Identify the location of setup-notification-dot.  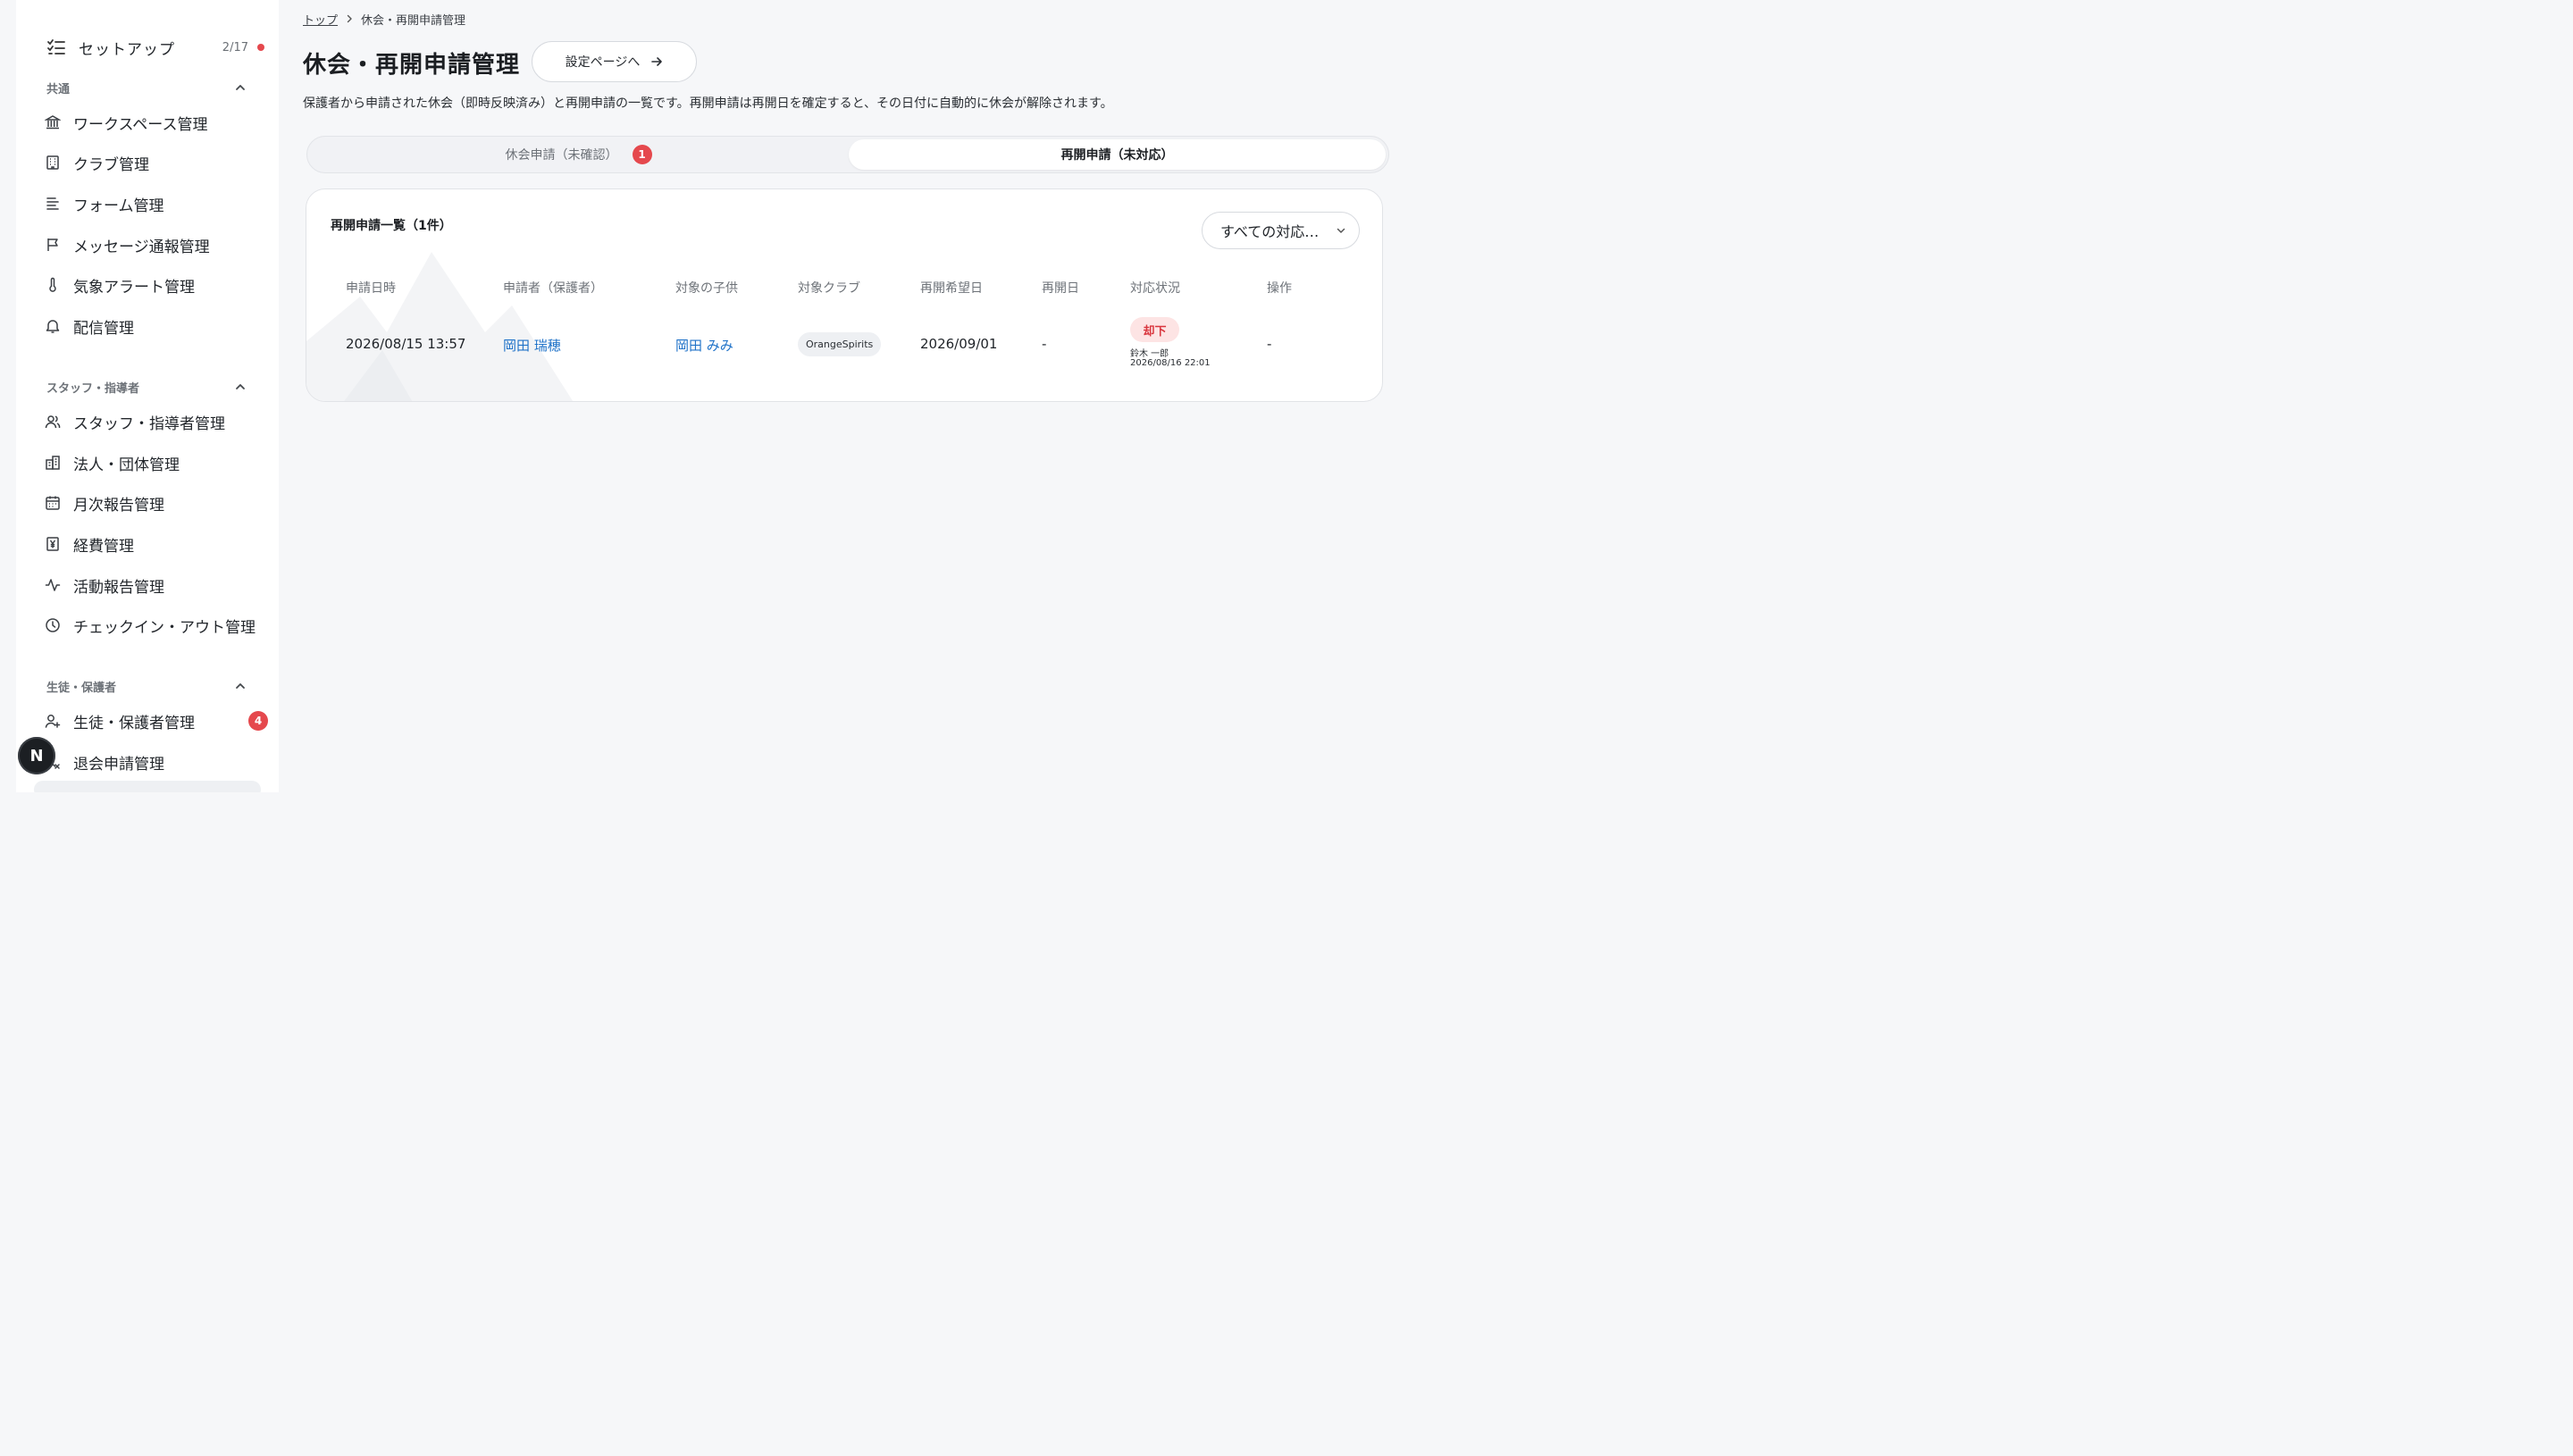
(260, 47).